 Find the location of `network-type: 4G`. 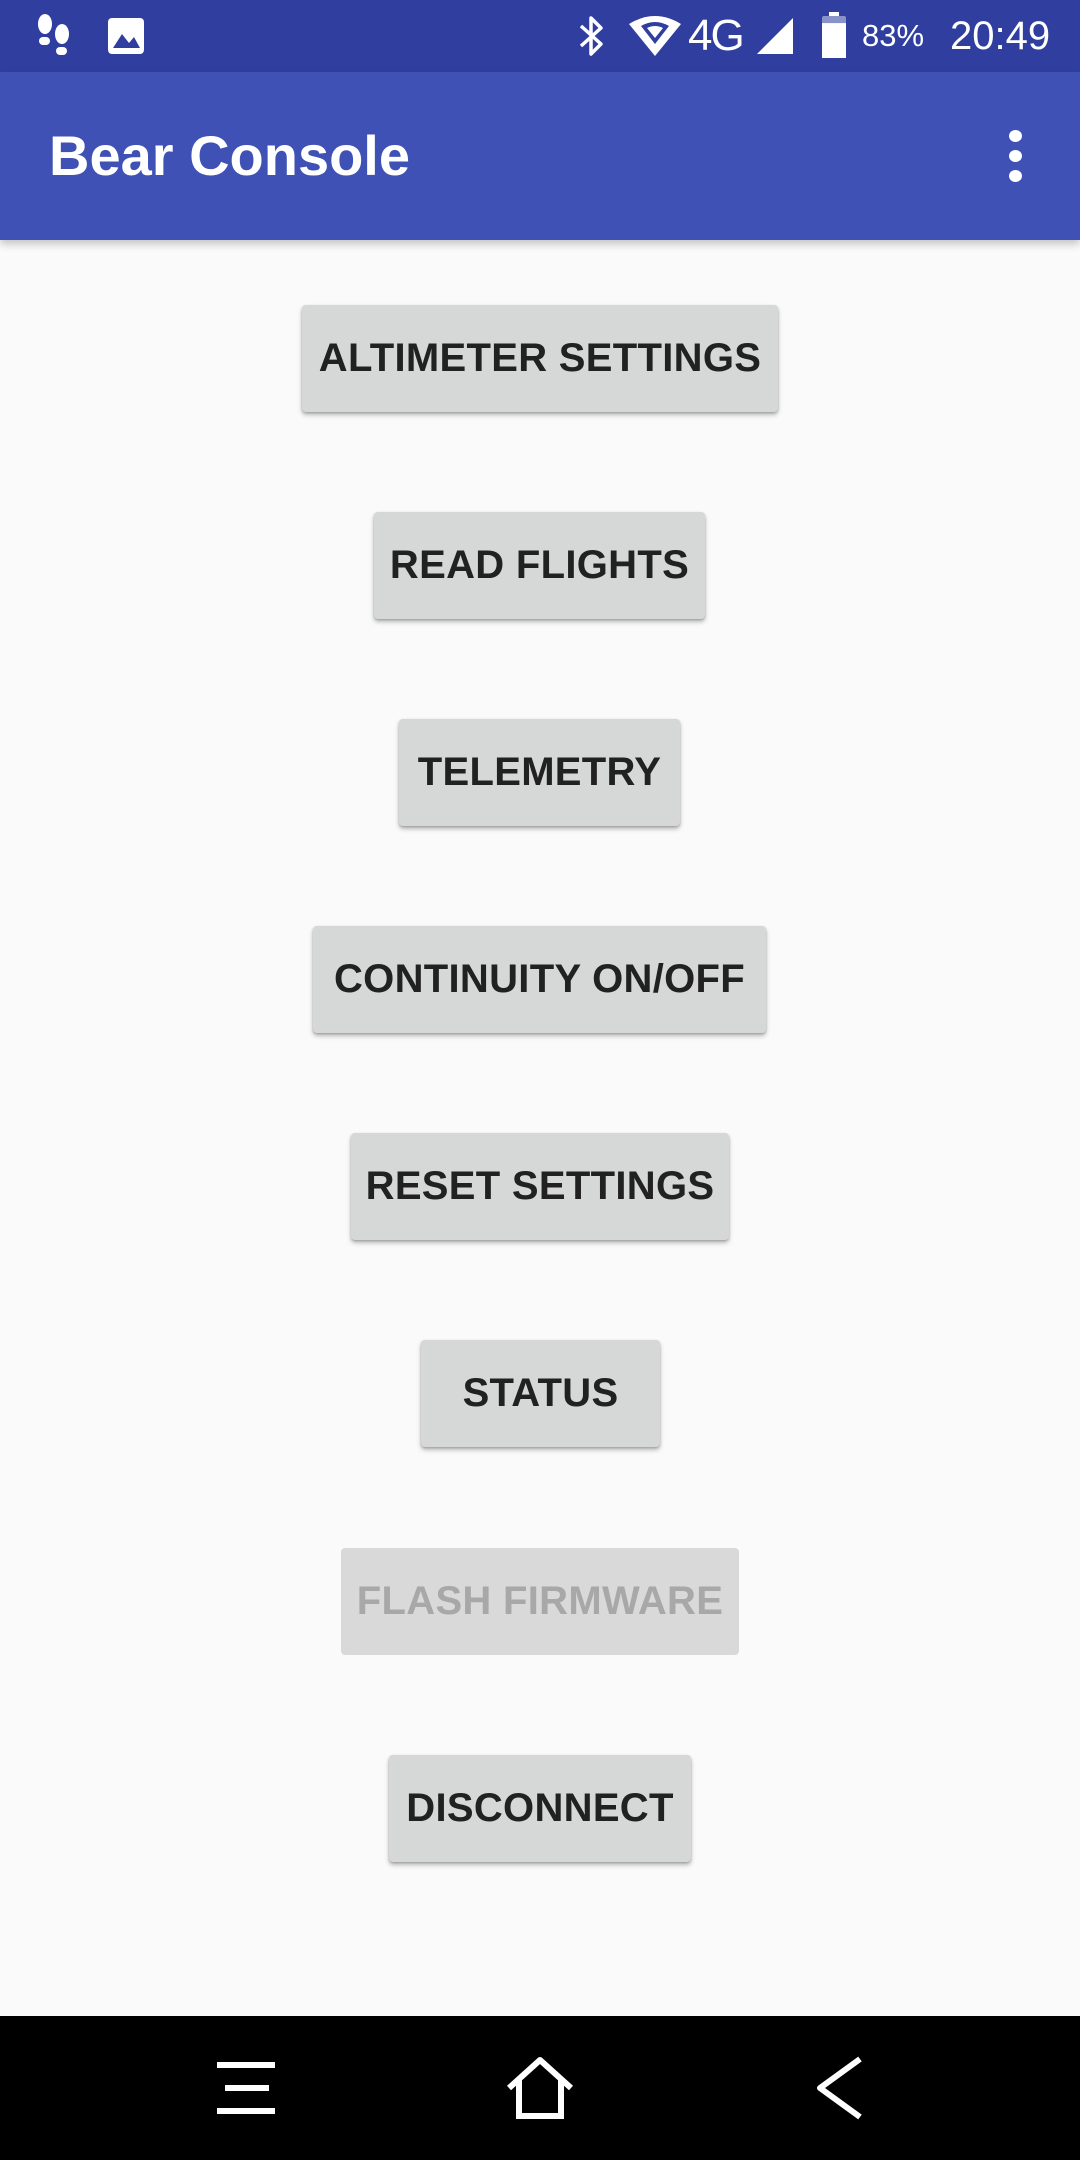

network-type: 4G is located at coordinates (716, 35).